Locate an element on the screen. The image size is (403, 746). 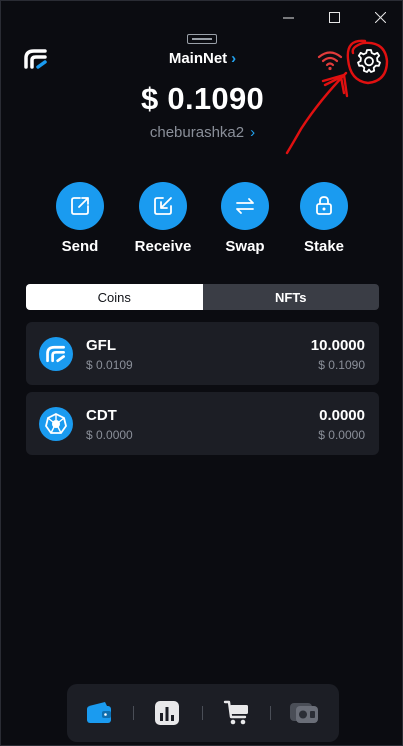
stake-label: Stake is located at coordinates (324, 246).